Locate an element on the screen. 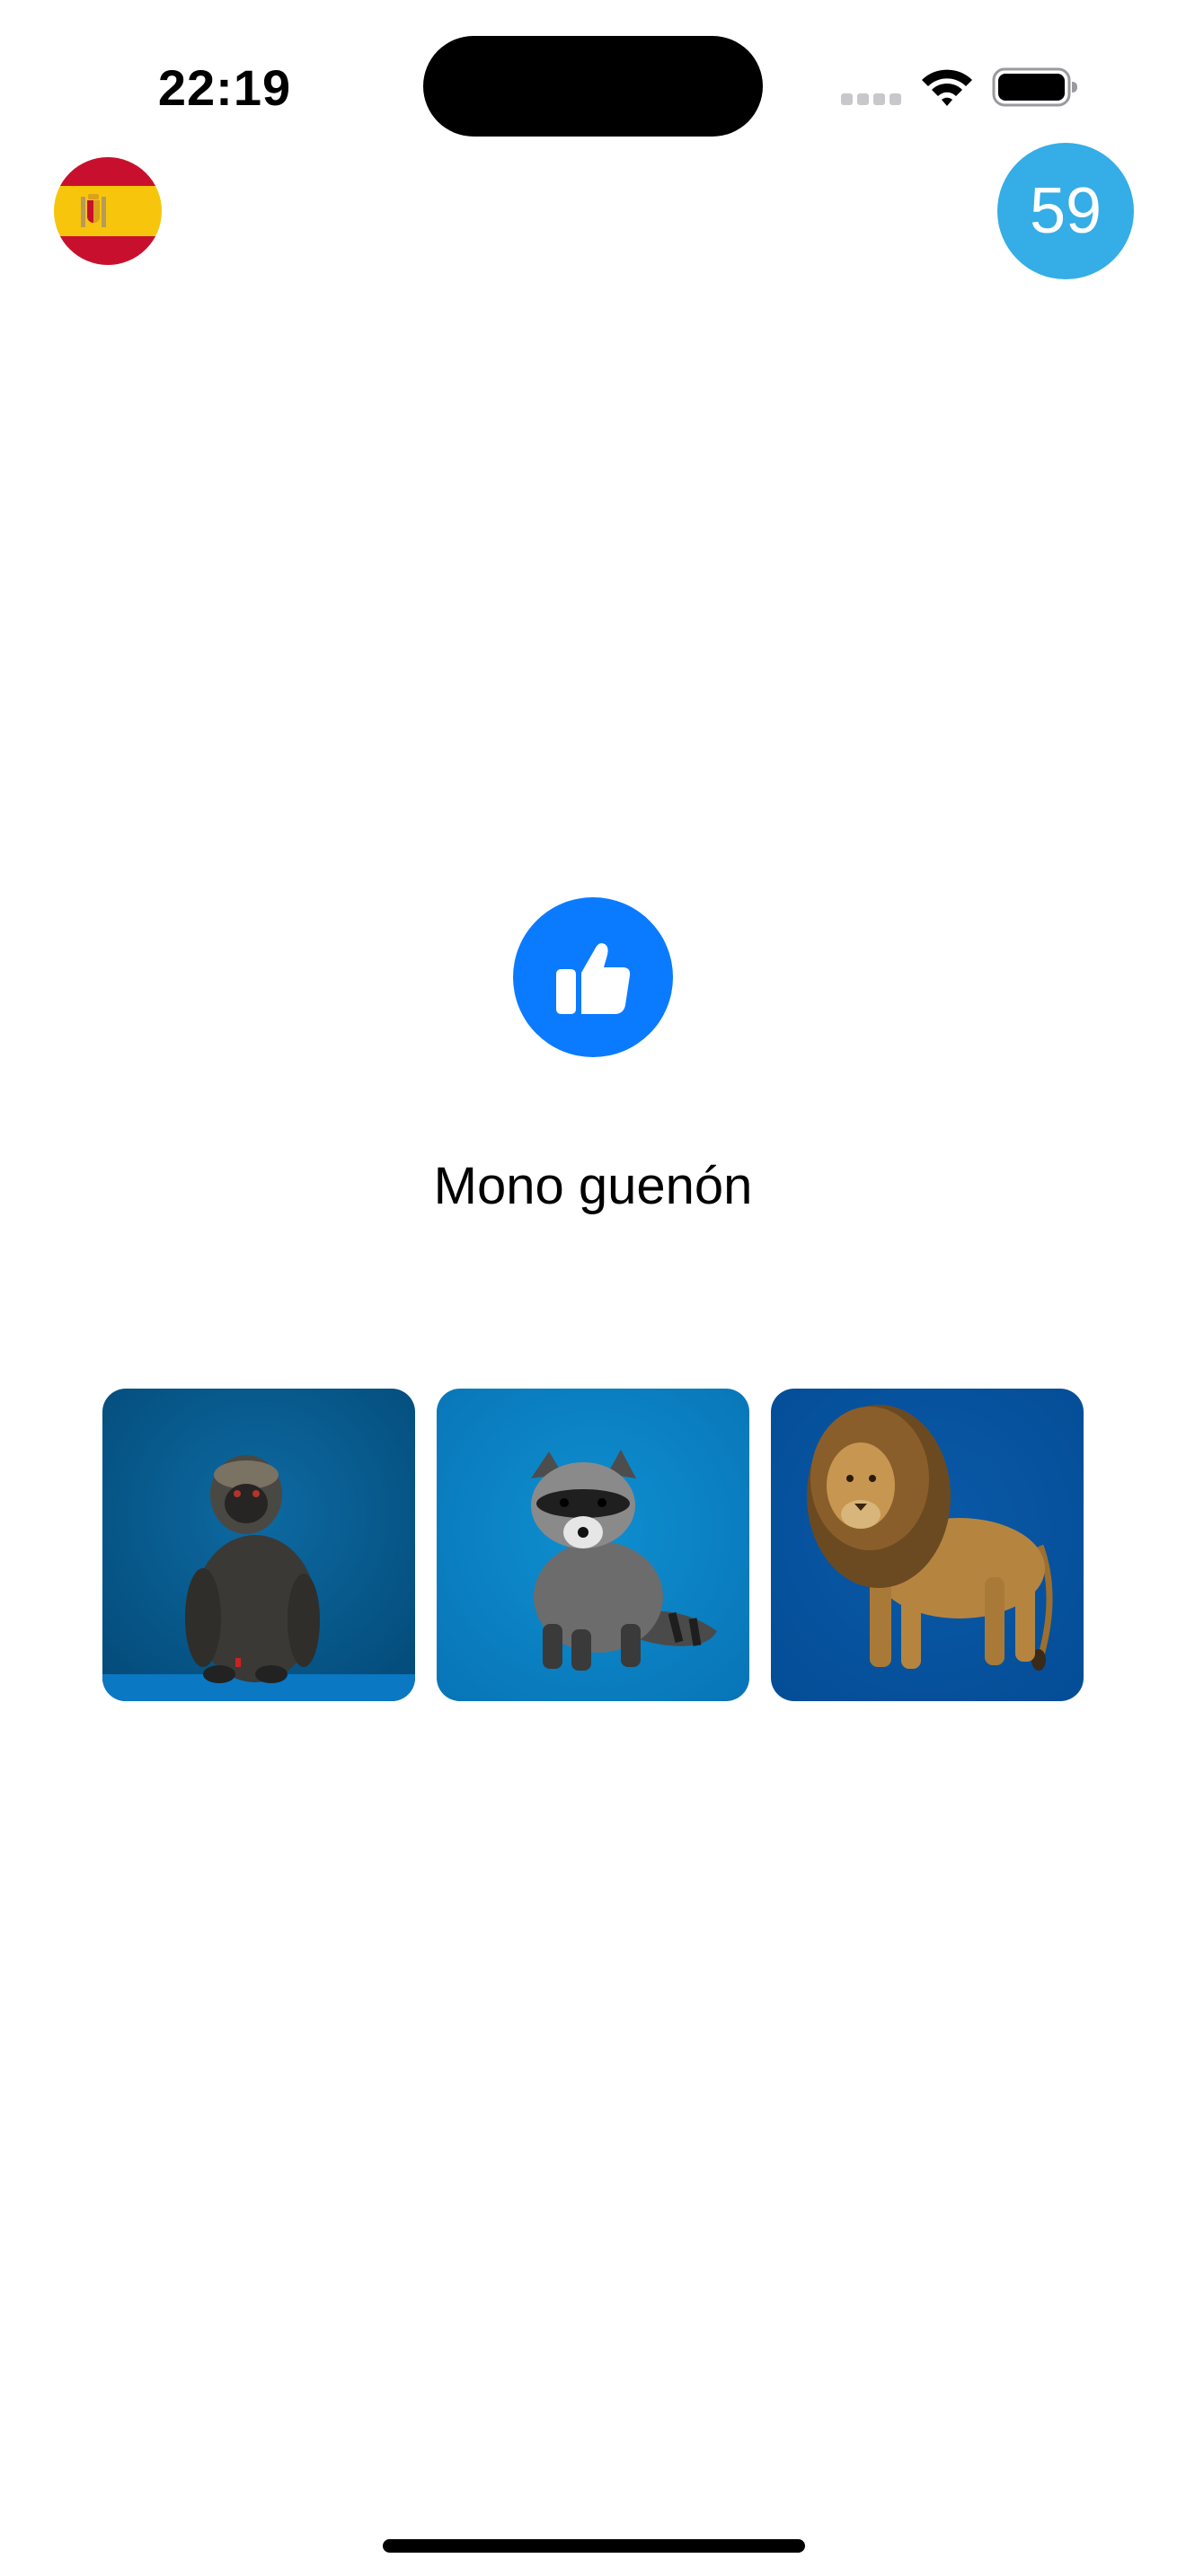  monkey-image is located at coordinates (258, 1545).